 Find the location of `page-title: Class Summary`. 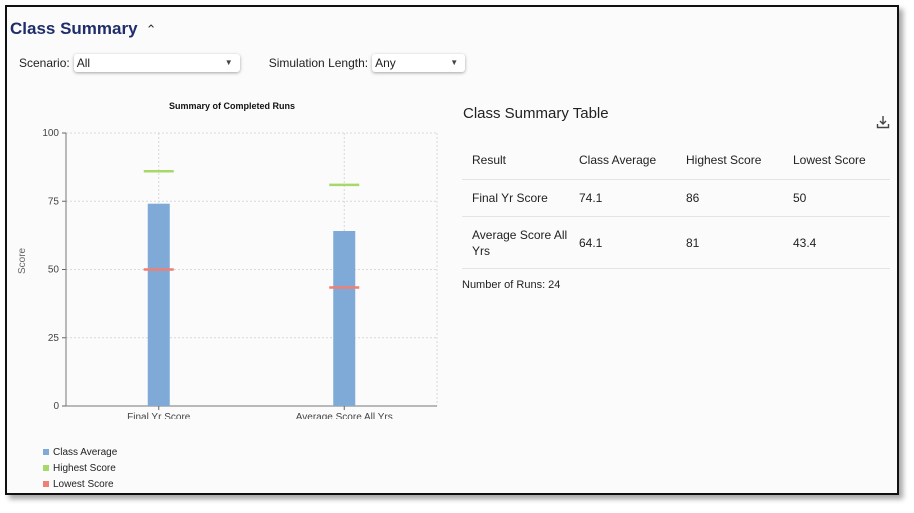

page-title: Class Summary is located at coordinates (74, 28).